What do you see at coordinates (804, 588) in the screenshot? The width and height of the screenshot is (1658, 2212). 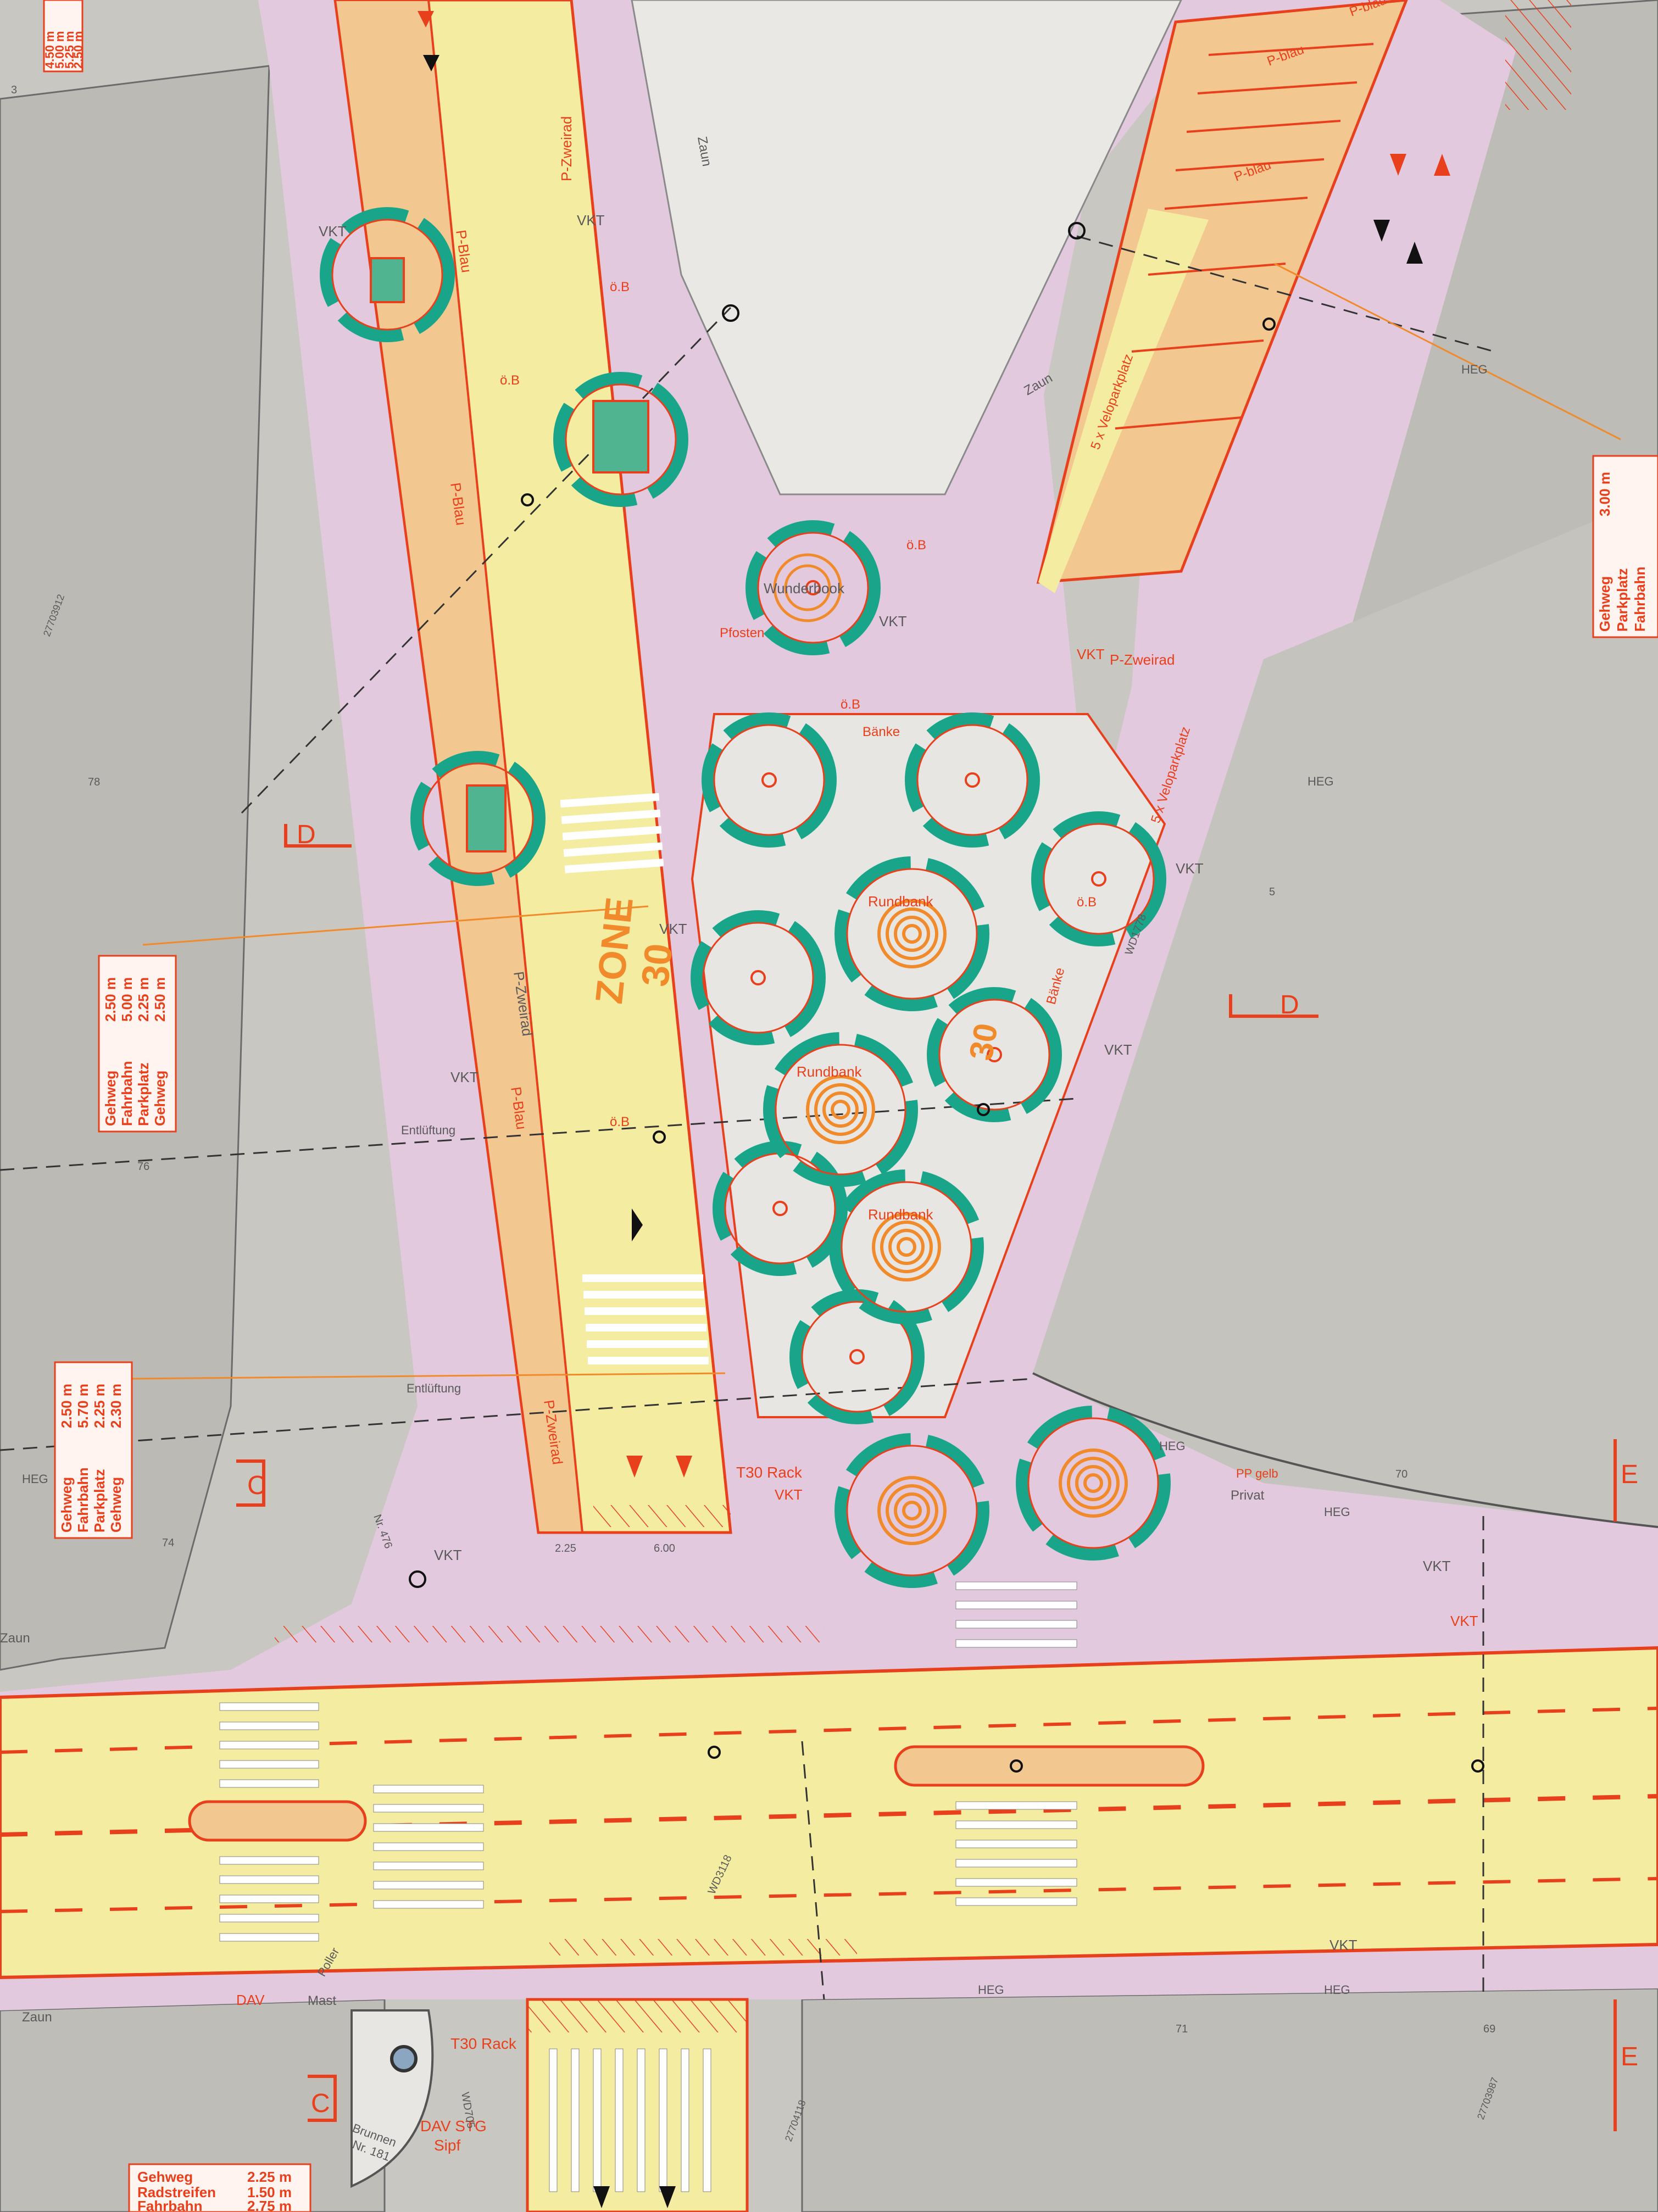 I see `label-wunderbook: Wunderbook` at bounding box center [804, 588].